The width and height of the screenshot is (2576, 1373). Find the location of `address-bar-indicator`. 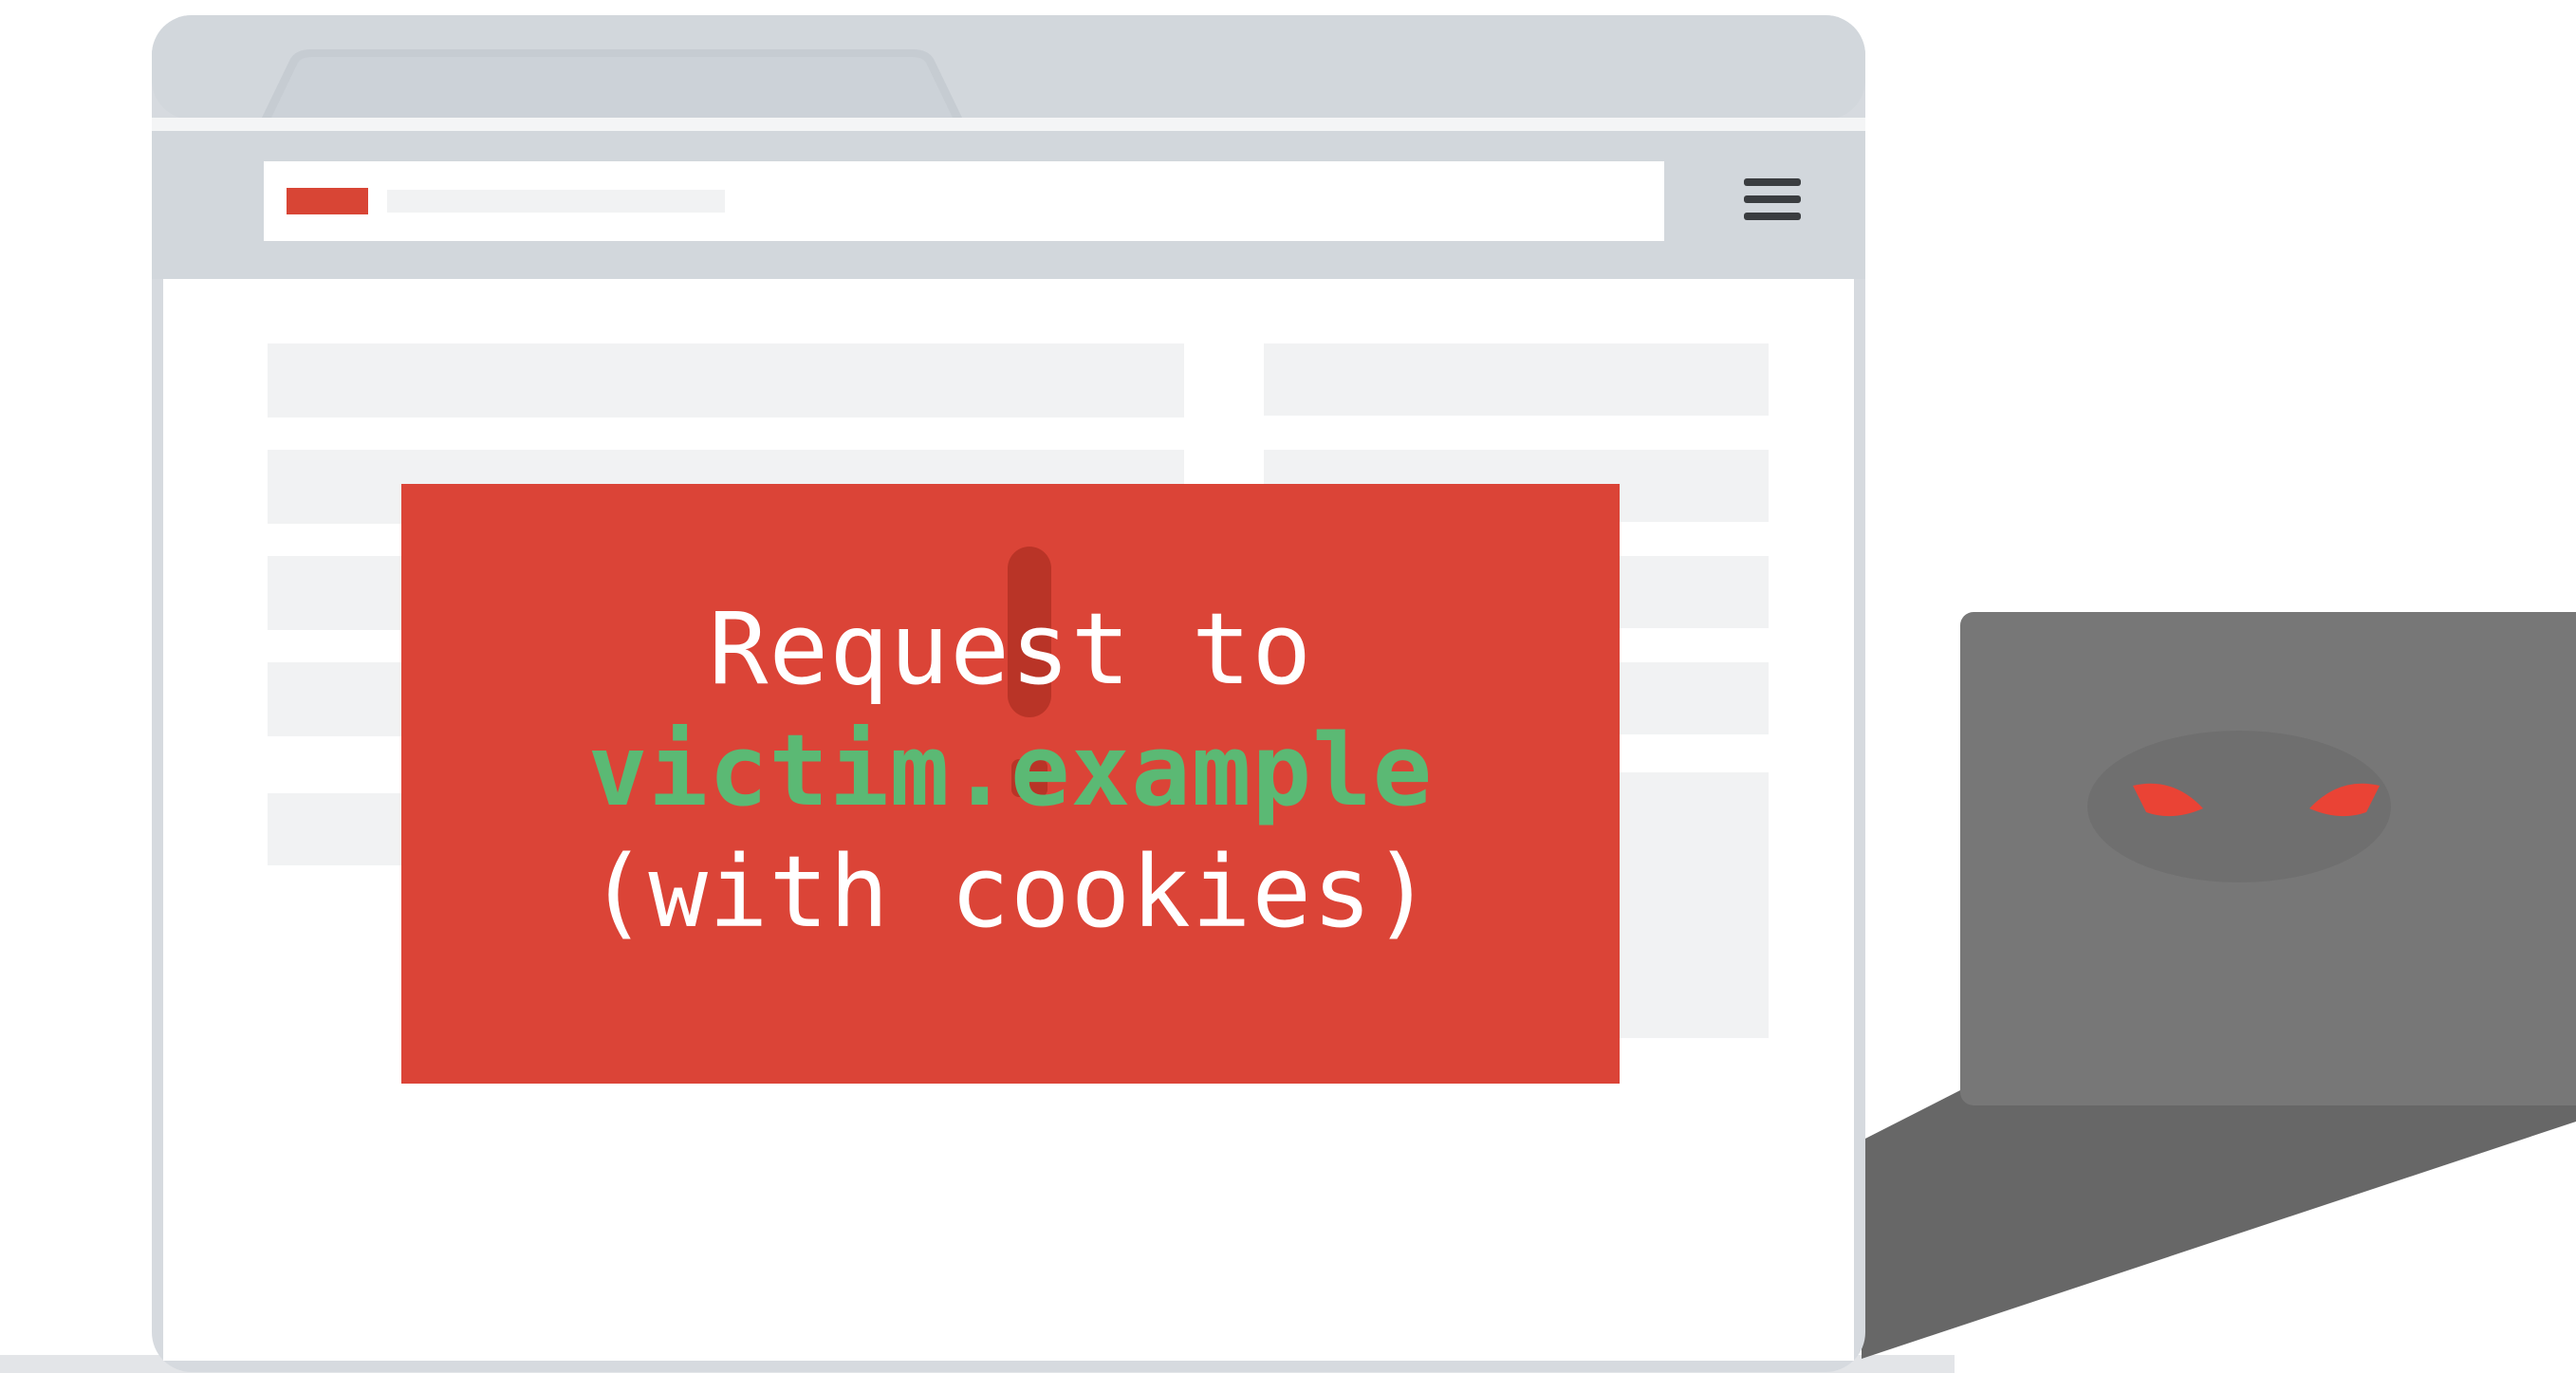

address-bar-indicator is located at coordinates (327, 201).